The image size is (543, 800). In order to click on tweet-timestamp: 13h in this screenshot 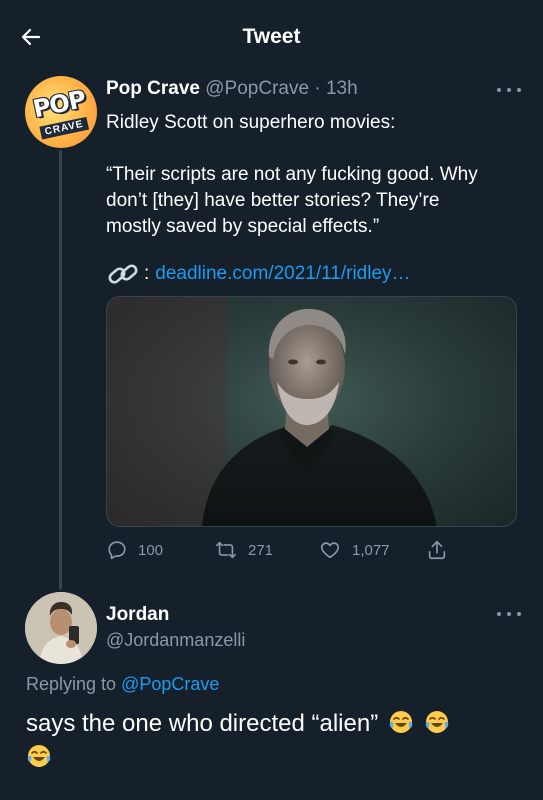, I will do `click(342, 88)`.